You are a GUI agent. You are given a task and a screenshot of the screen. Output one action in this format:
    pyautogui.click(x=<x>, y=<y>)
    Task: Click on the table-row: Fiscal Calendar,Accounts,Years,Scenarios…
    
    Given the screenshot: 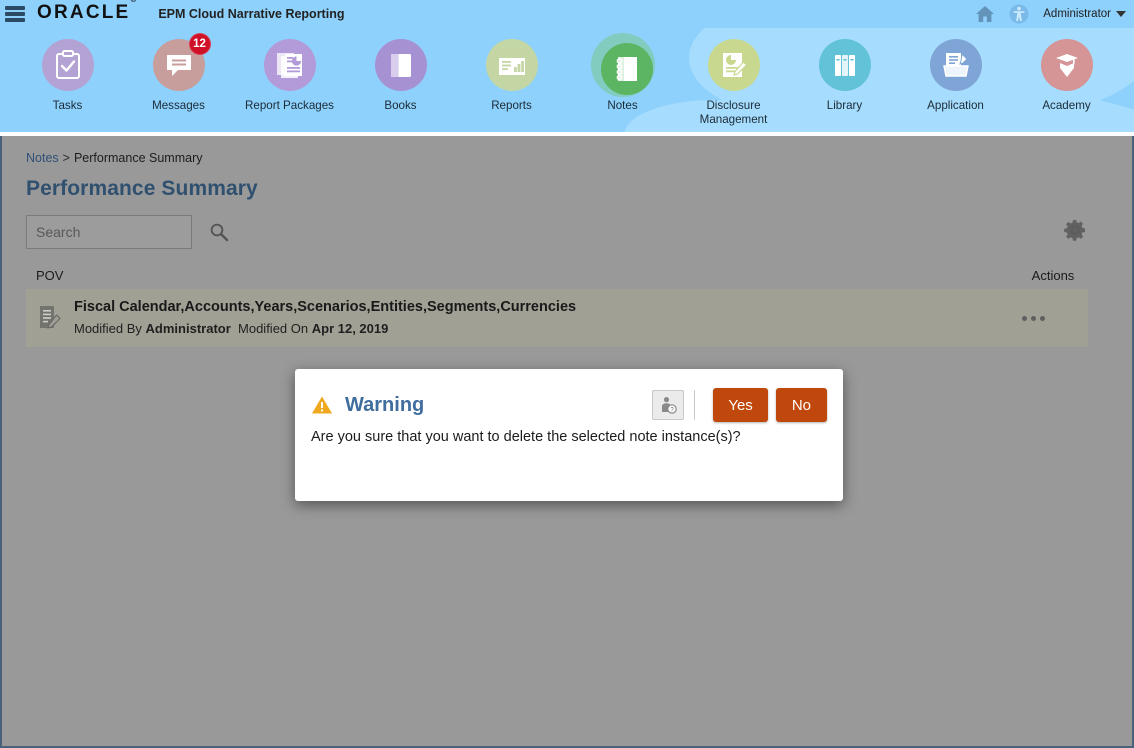 What is the action you would take?
    pyautogui.click(x=557, y=318)
    